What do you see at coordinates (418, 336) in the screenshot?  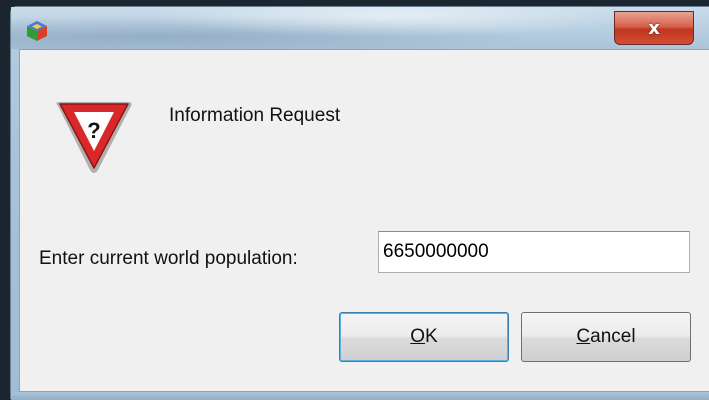 I see `ok-mnemonic: O` at bounding box center [418, 336].